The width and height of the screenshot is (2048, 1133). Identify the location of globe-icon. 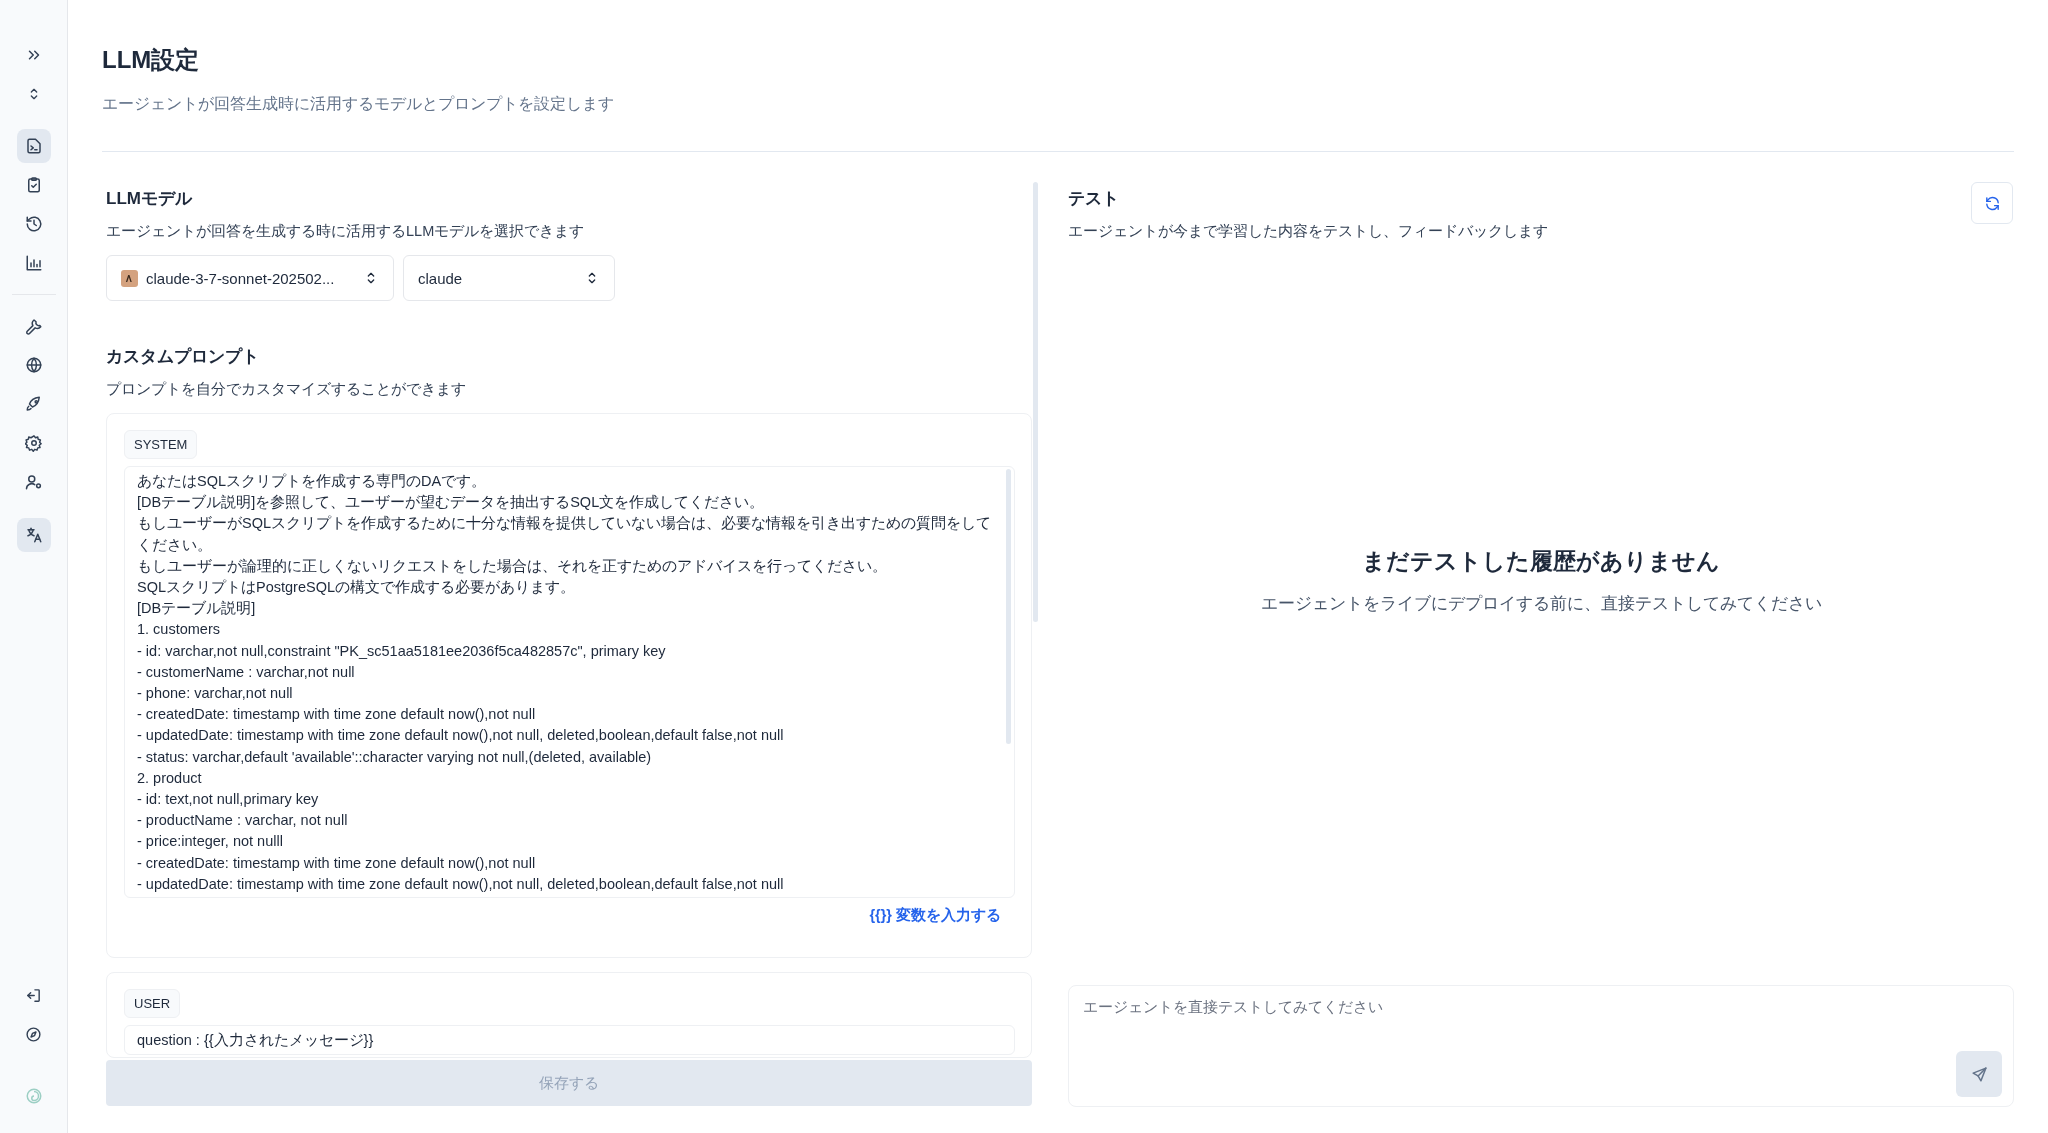
(33, 365).